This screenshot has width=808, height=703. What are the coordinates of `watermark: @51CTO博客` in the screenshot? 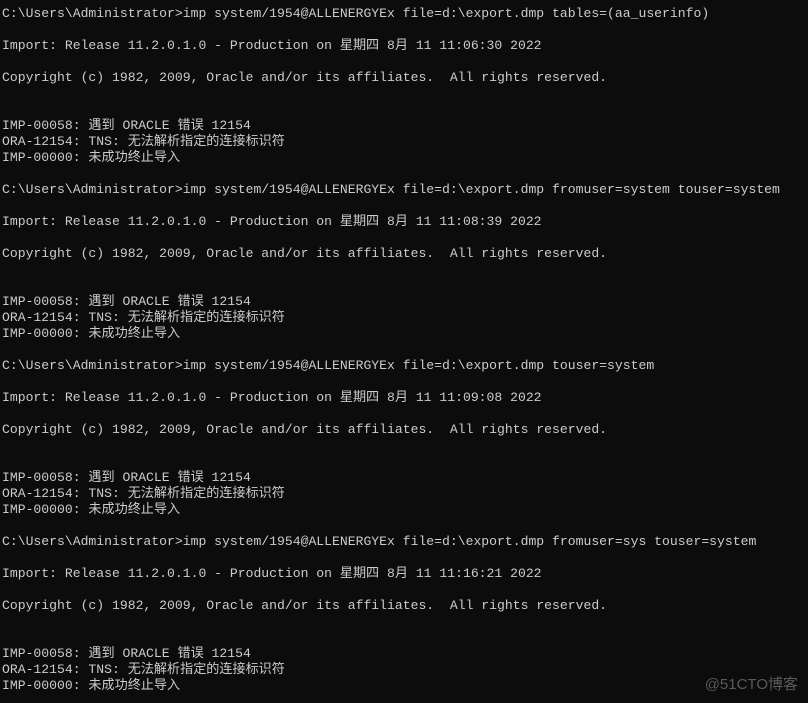 It's located at (751, 684).